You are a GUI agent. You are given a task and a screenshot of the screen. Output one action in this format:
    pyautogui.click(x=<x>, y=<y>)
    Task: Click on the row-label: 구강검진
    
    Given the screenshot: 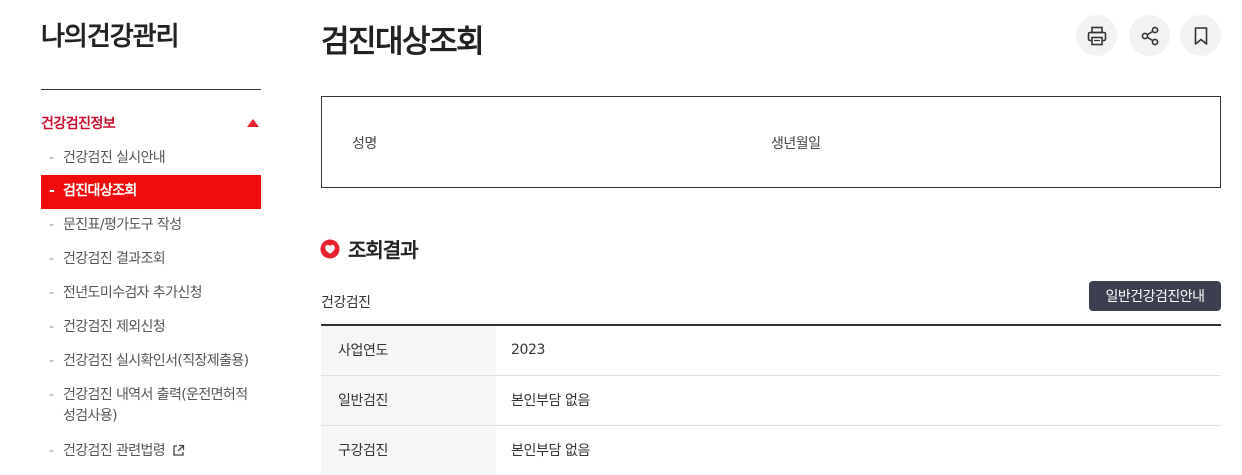 What is the action you would take?
    pyautogui.click(x=408, y=450)
    